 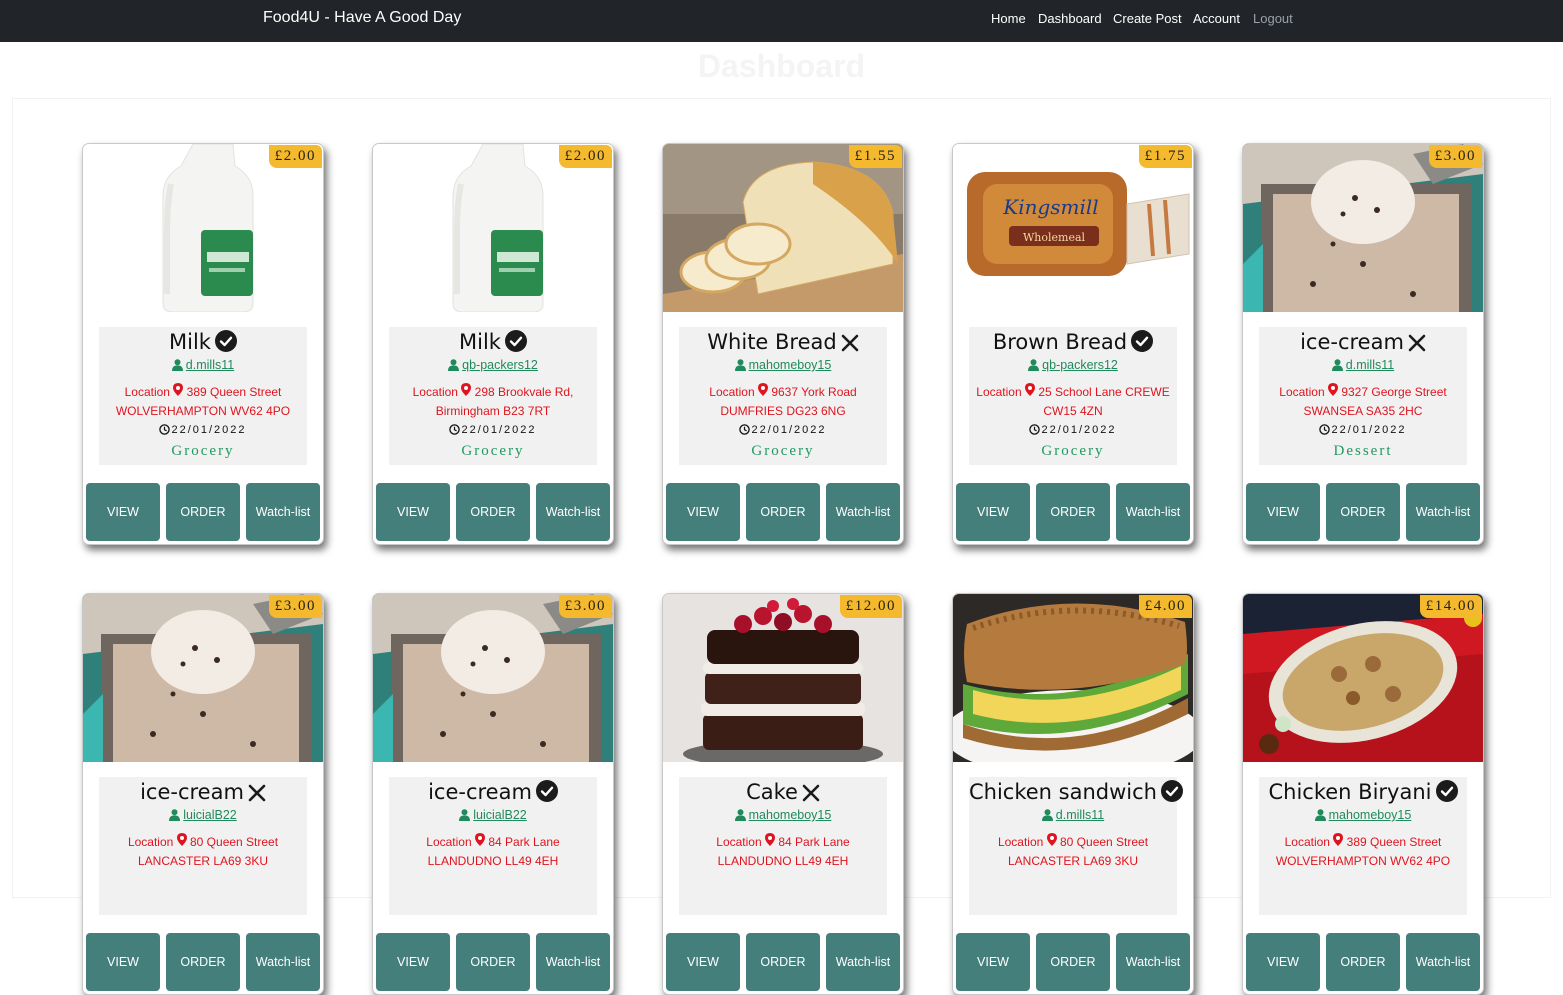 I want to click on card-title-row: White Bread, so click(x=783, y=343).